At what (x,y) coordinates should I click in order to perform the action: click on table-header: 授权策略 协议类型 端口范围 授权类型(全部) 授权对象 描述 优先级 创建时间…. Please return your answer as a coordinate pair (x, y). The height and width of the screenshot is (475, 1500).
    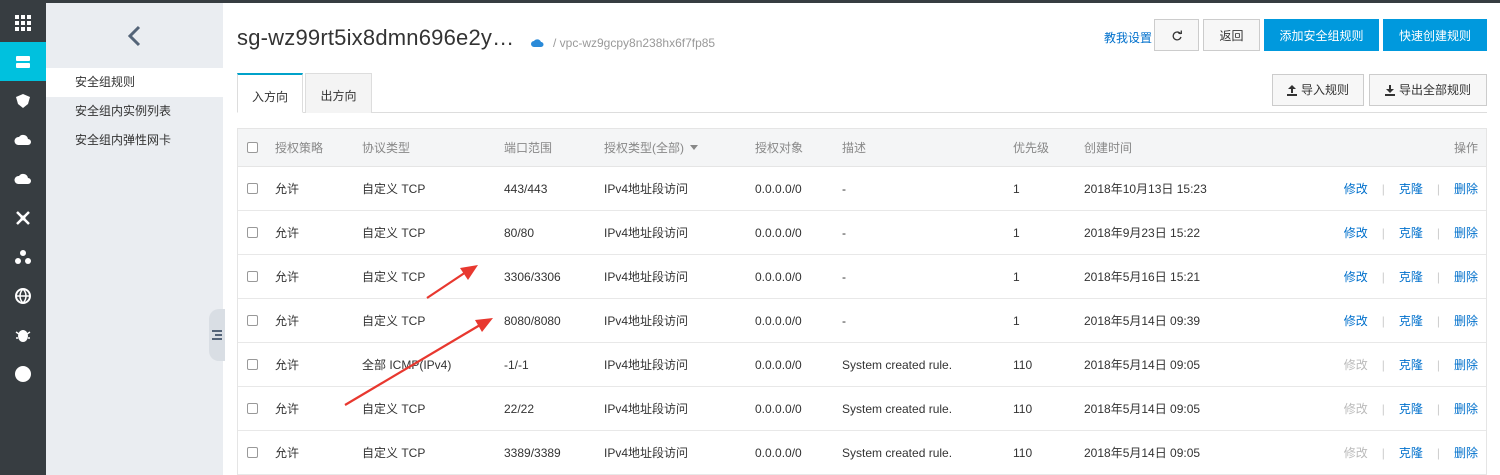
    Looking at the image, I should click on (862, 148).